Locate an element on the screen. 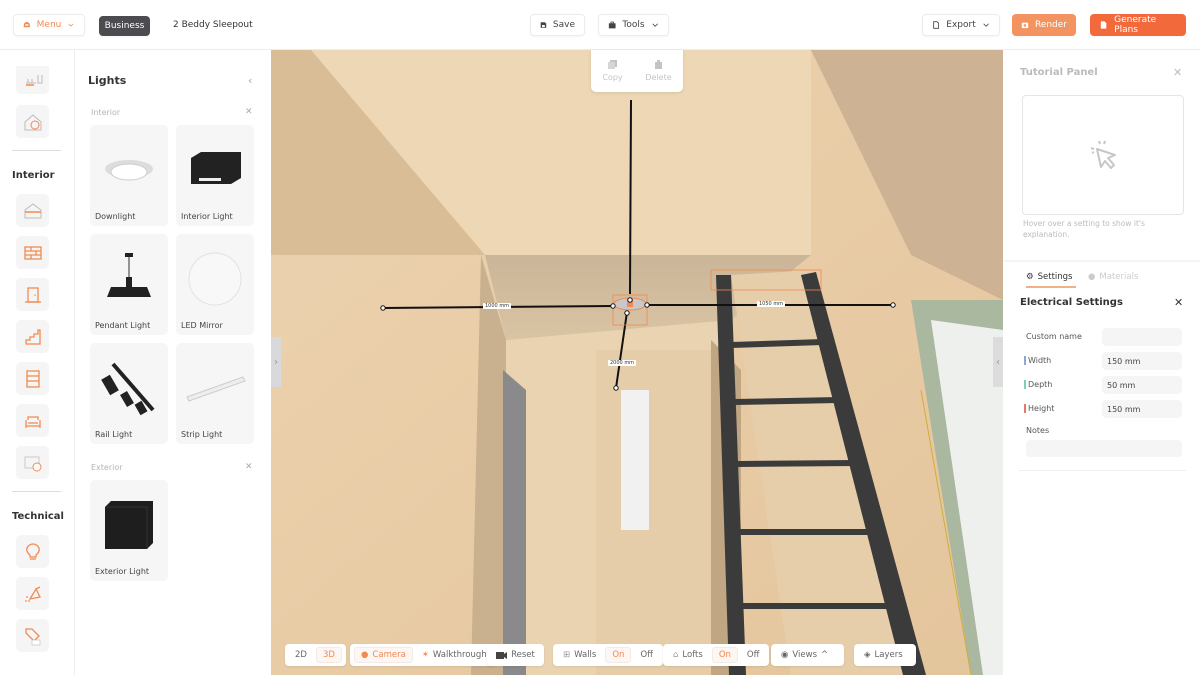 Image resolution: width=1200 pixels, height=675 pixels. sidebar-item-plumbing is located at coordinates (32, 593).